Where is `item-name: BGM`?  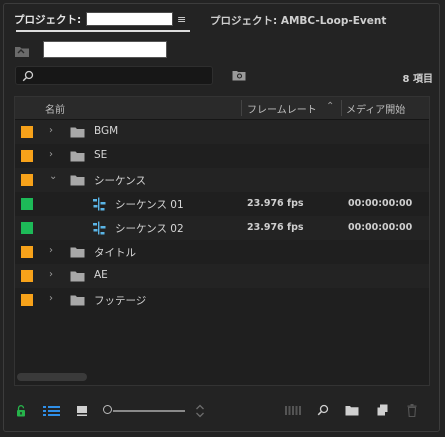
item-name: BGM is located at coordinates (106, 131).